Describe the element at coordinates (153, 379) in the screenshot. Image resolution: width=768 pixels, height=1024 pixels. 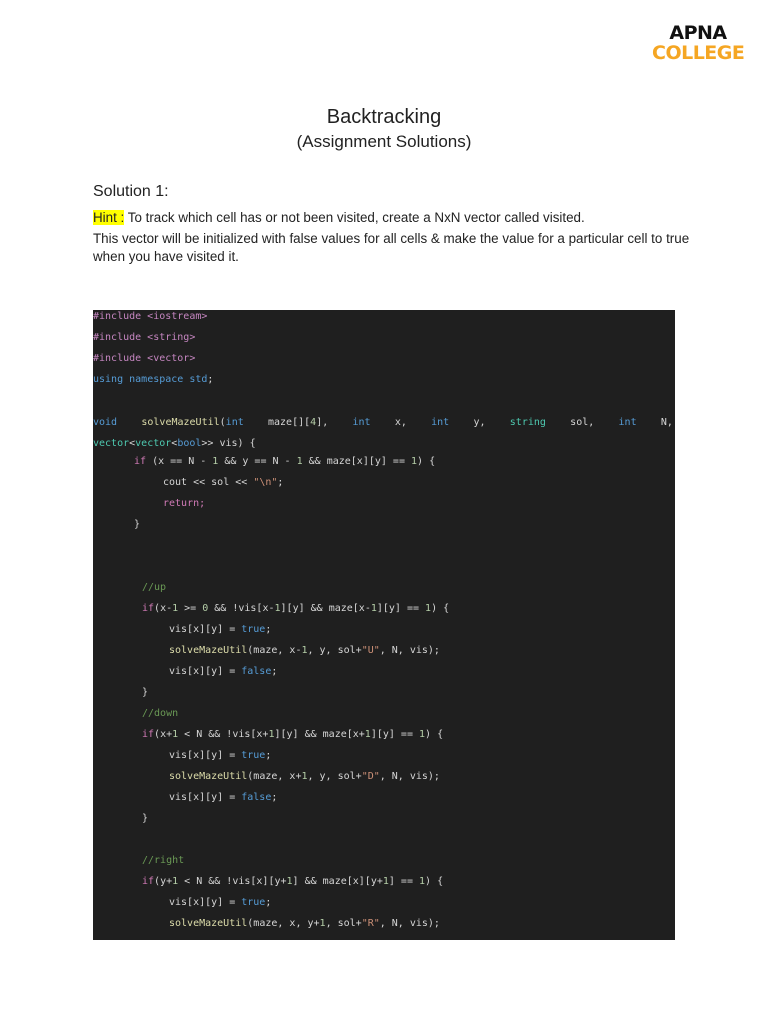
I see `code-line: using namespace std;` at that location.